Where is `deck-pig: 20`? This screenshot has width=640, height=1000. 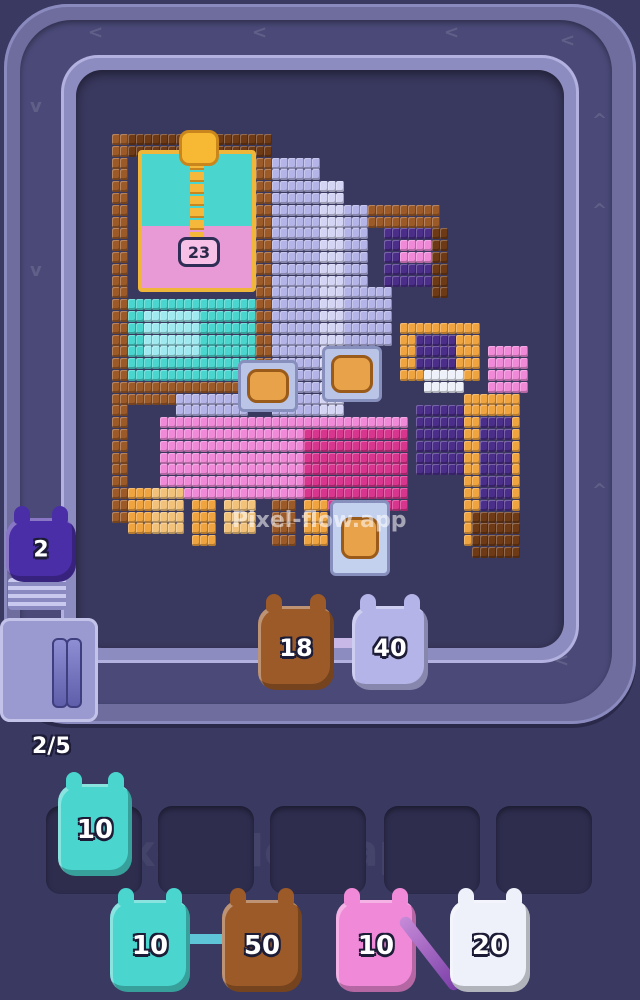
deck-pig: 20 is located at coordinates (490, 940).